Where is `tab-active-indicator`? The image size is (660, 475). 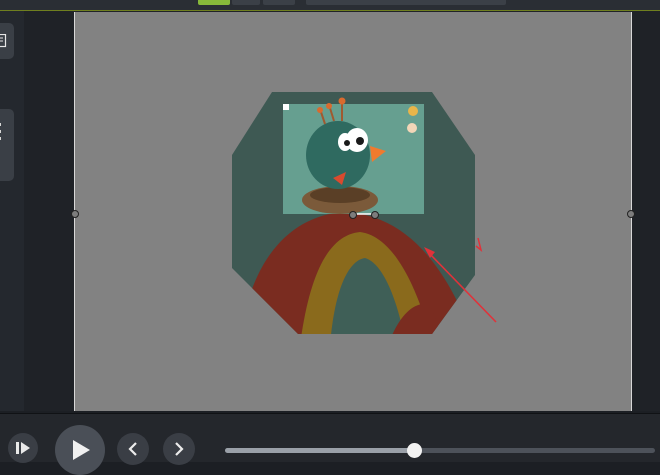
tab-active-indicator is located at coordinates (214, 2).